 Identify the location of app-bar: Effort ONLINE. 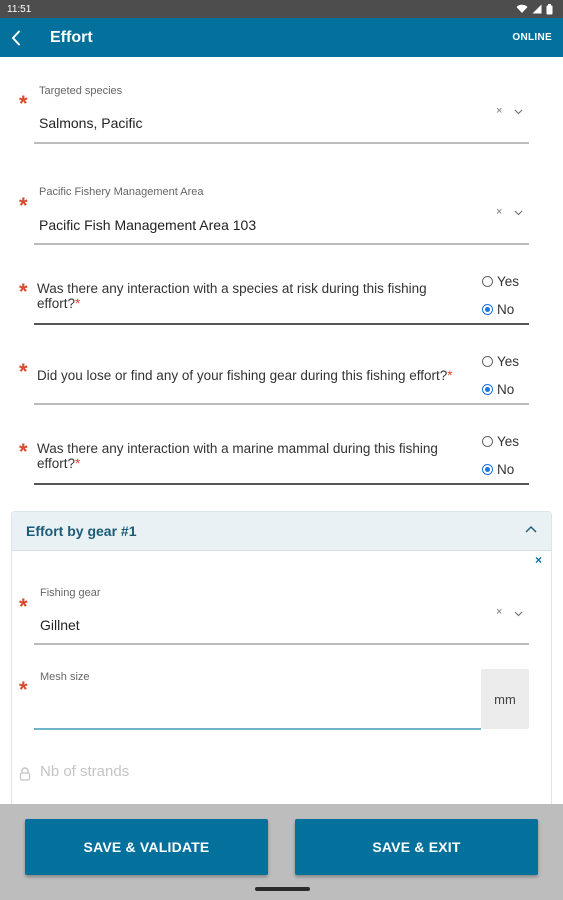
(281, 37).